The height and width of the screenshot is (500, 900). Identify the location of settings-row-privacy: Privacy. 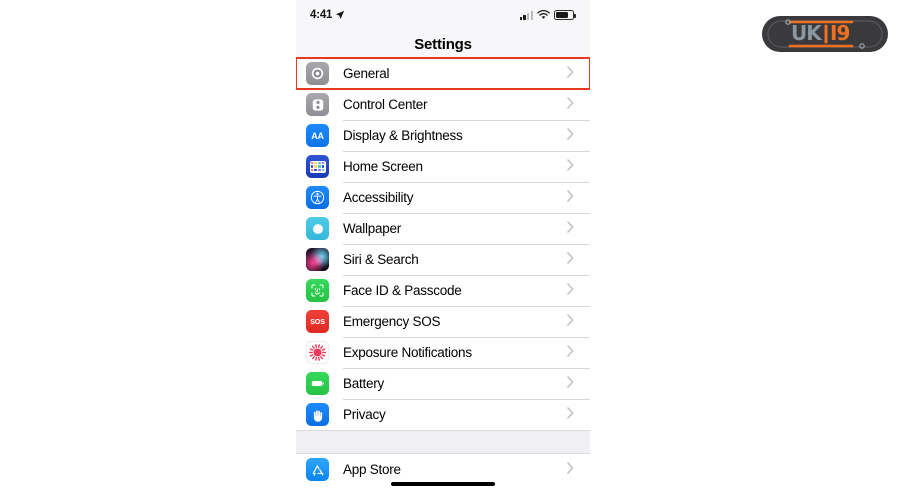
(443, 414).